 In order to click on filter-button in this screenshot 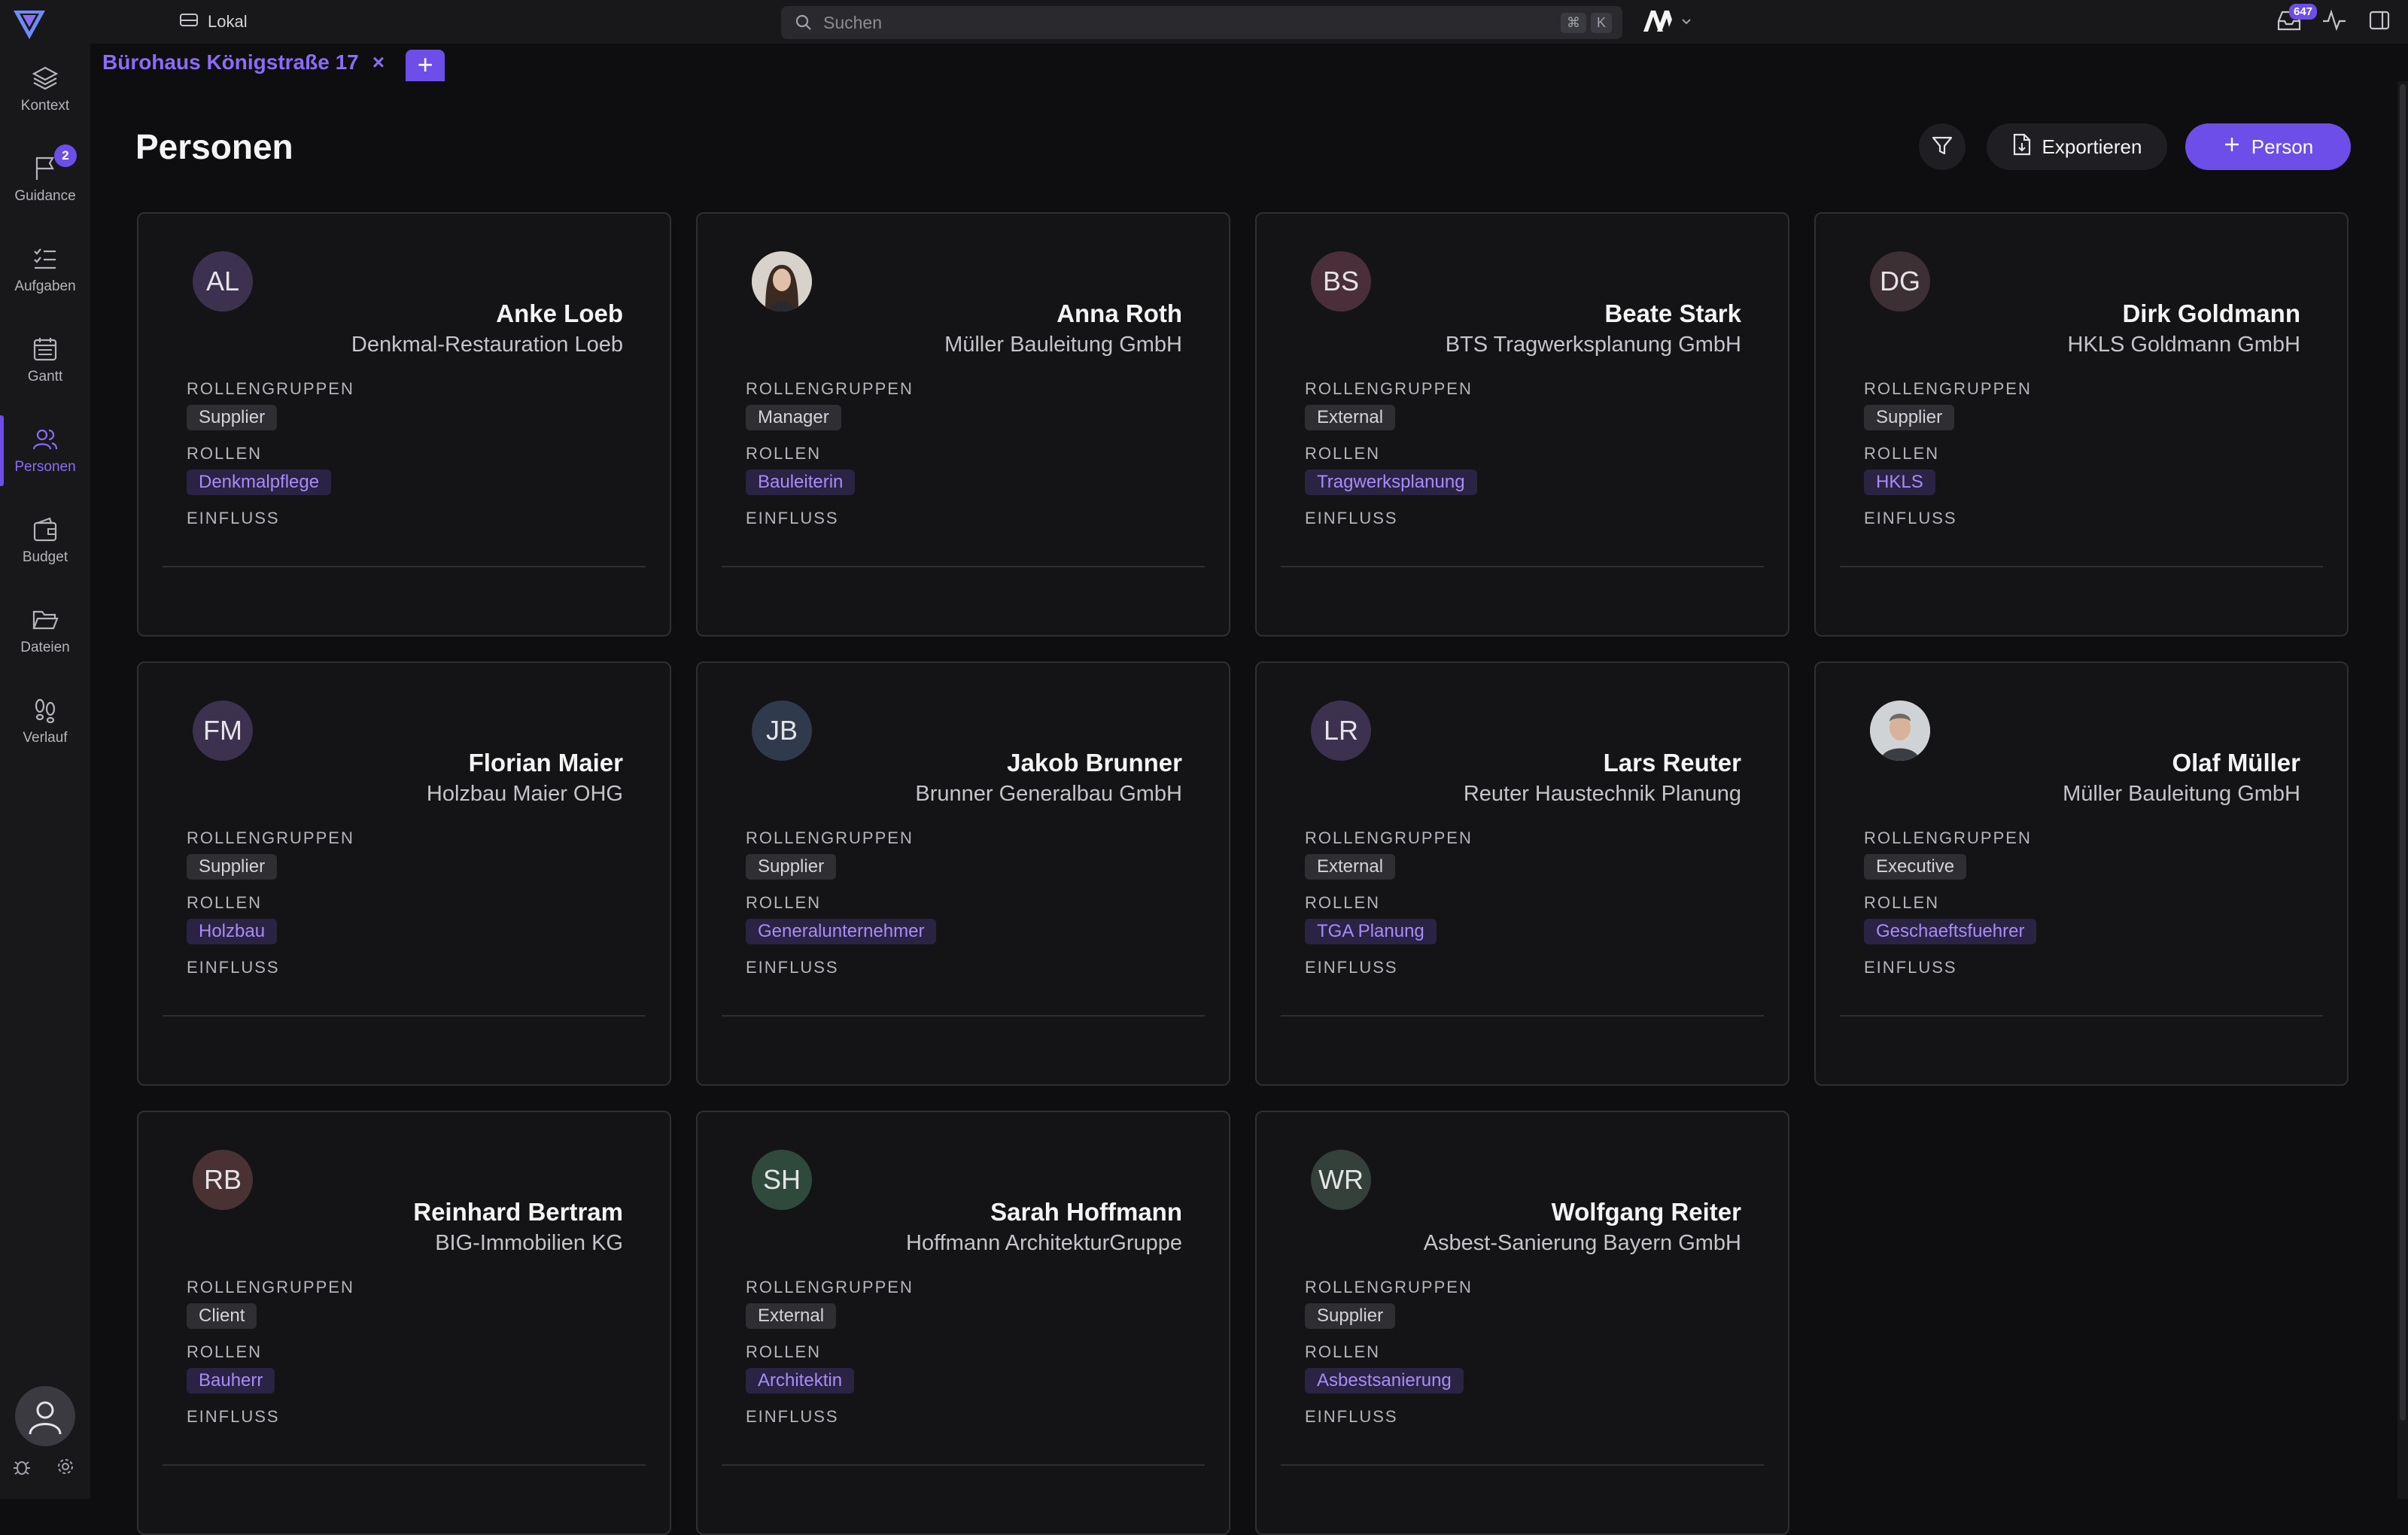, I will do `click(1942, 146)`.